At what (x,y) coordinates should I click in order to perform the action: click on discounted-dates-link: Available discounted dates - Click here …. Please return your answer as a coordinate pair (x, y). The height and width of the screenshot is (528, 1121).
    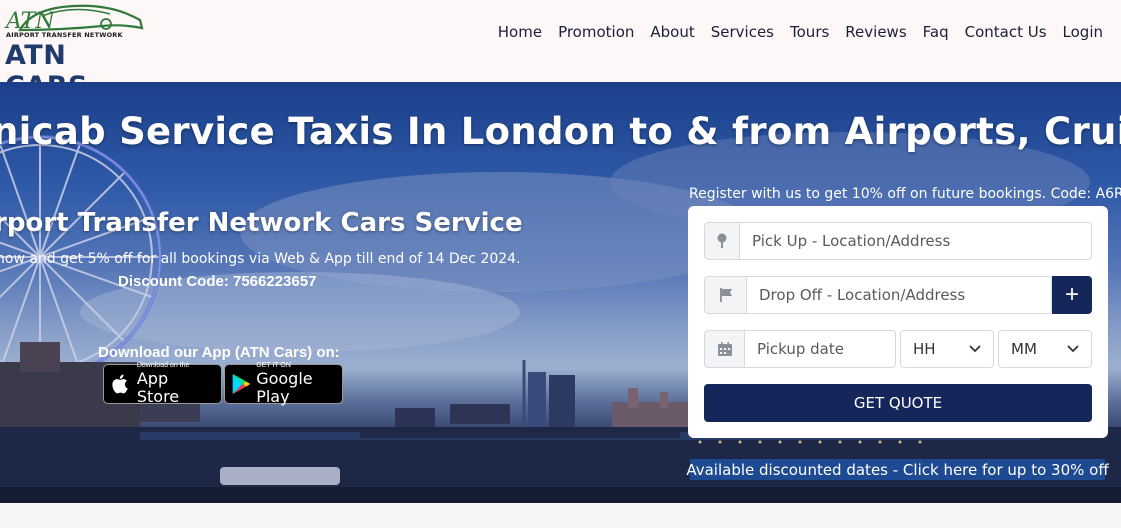
    Looking at the image, I should click on (897, 469).